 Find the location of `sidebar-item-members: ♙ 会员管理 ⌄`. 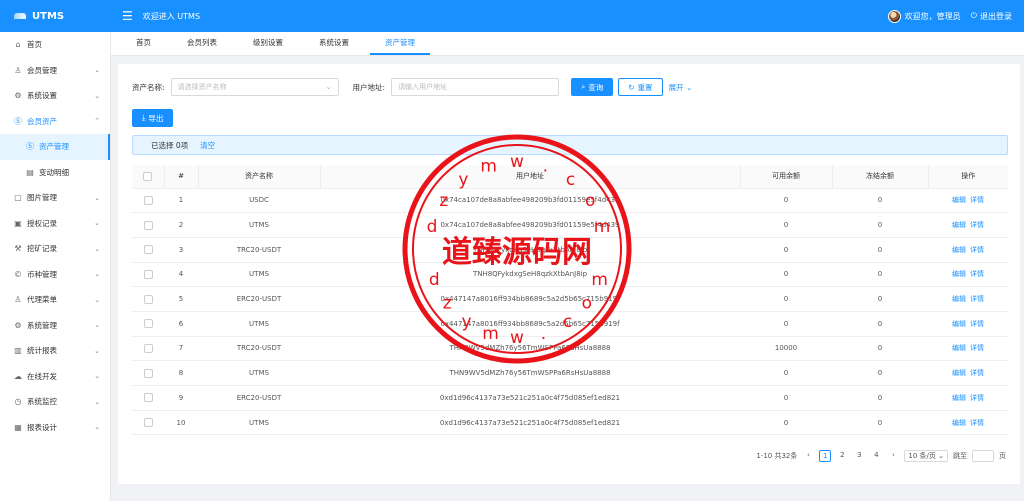

sidebar-item-members: ♙ 会员管理 ⌄ is located at coordinates (55, 71).